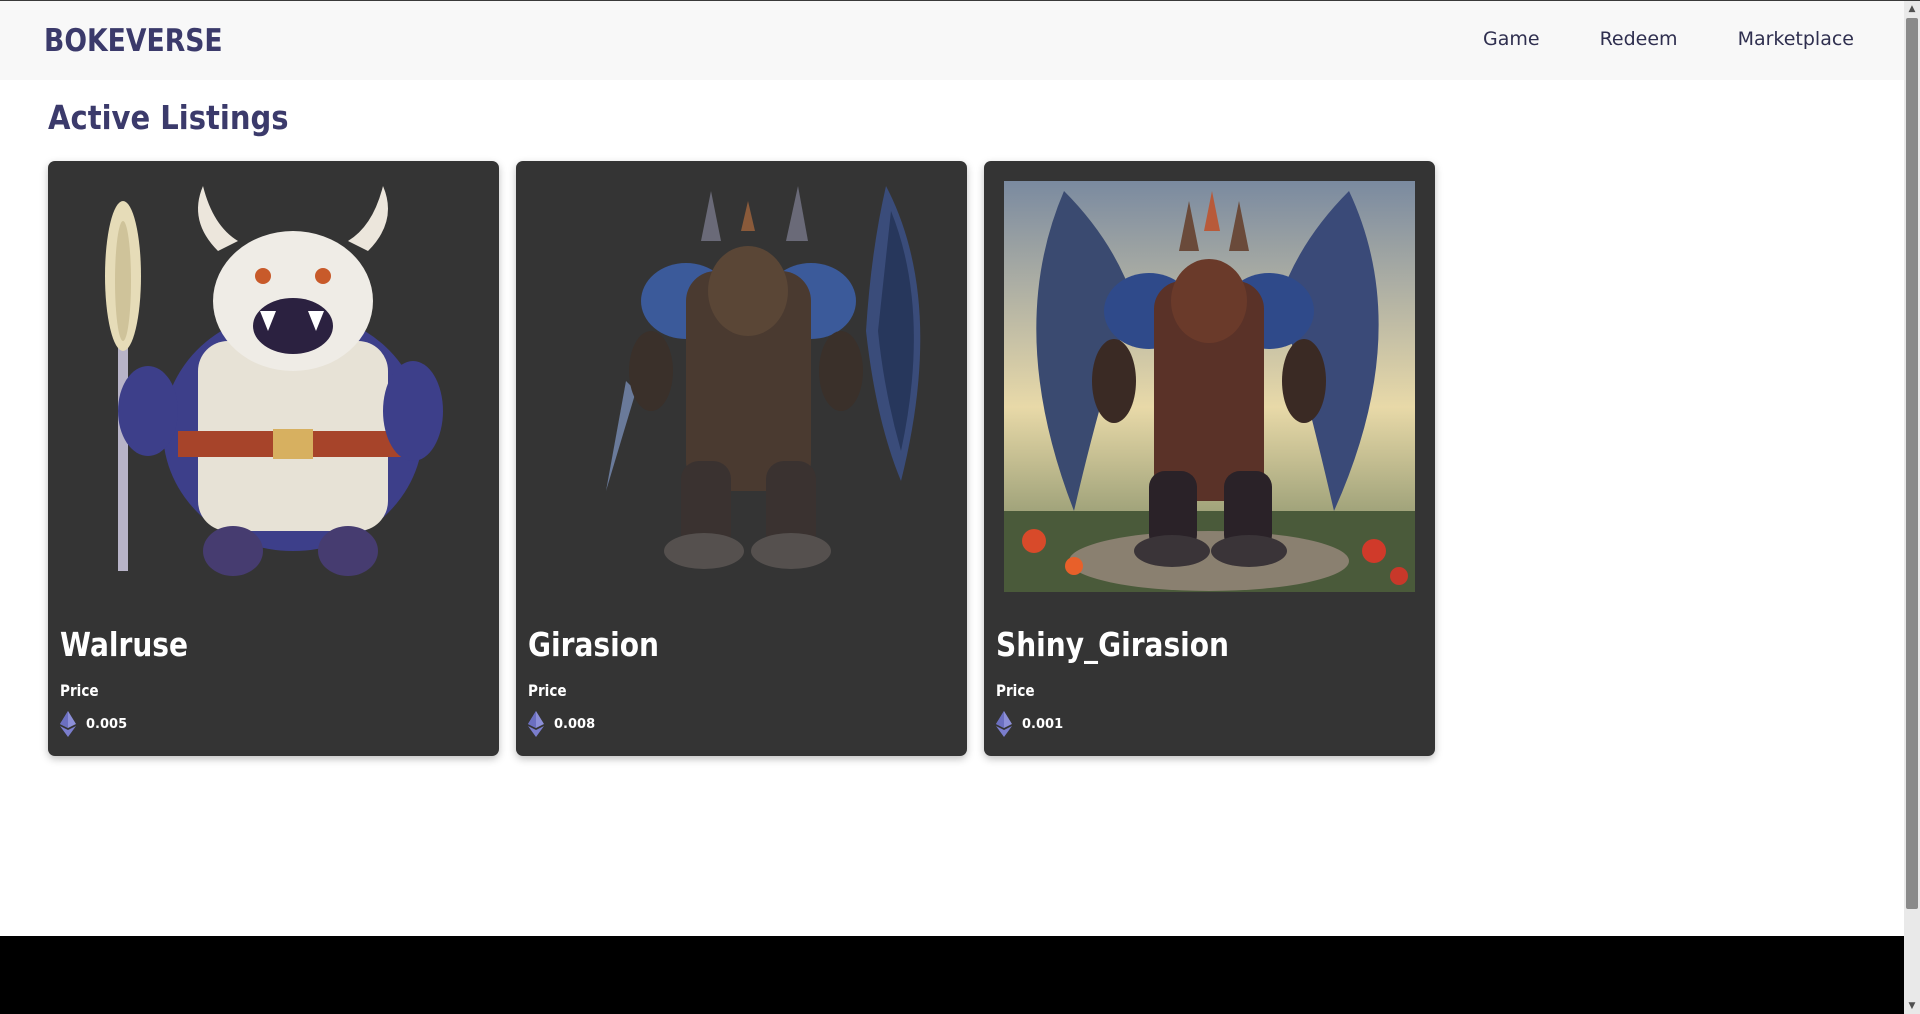 The width and height of the screenshot is (1920, 1014). I want to click on listing-name: Walruse, so click(124, 644).